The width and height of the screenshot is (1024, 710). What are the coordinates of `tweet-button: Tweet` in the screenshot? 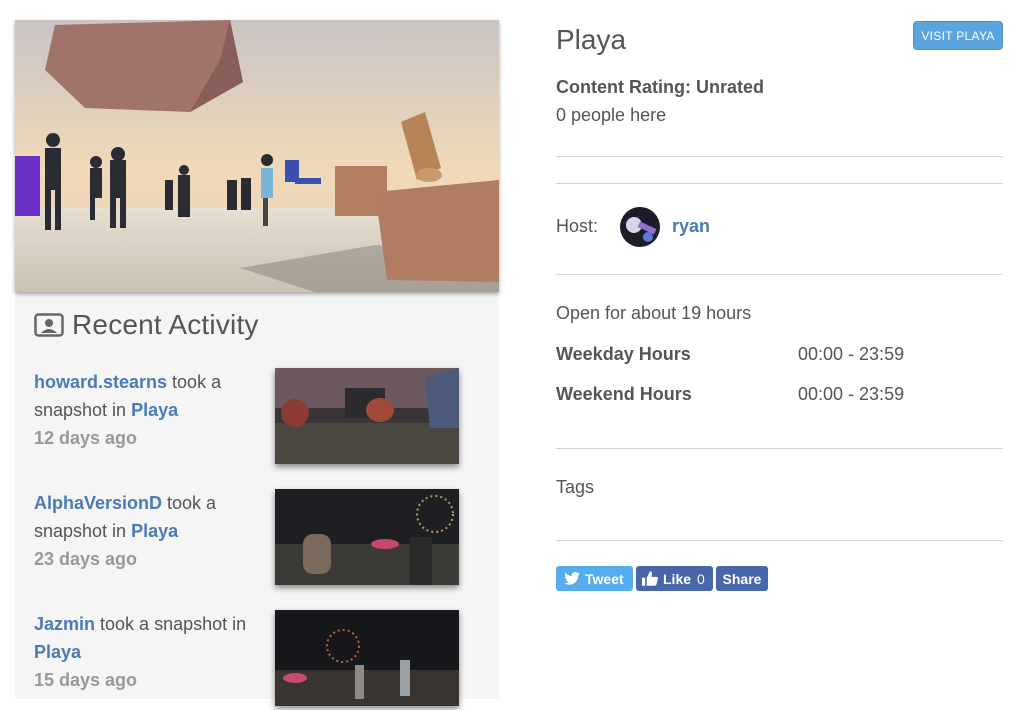 It's located at (594, 578).